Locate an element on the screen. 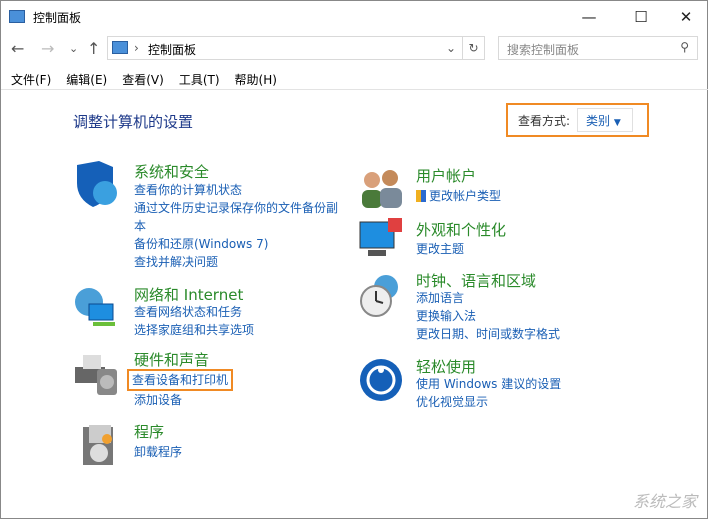 The image size is (708, 519). clock-globe-icon is located at coordinates (379, 296).